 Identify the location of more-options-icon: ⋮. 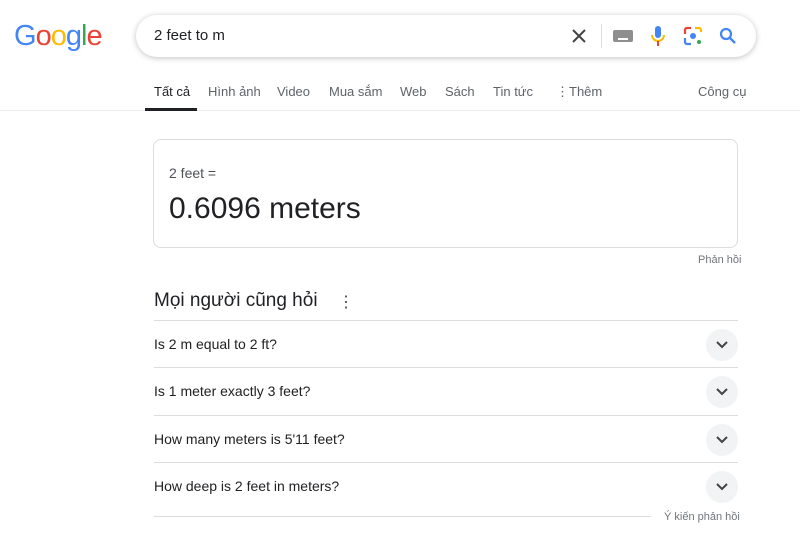
(346, 302).